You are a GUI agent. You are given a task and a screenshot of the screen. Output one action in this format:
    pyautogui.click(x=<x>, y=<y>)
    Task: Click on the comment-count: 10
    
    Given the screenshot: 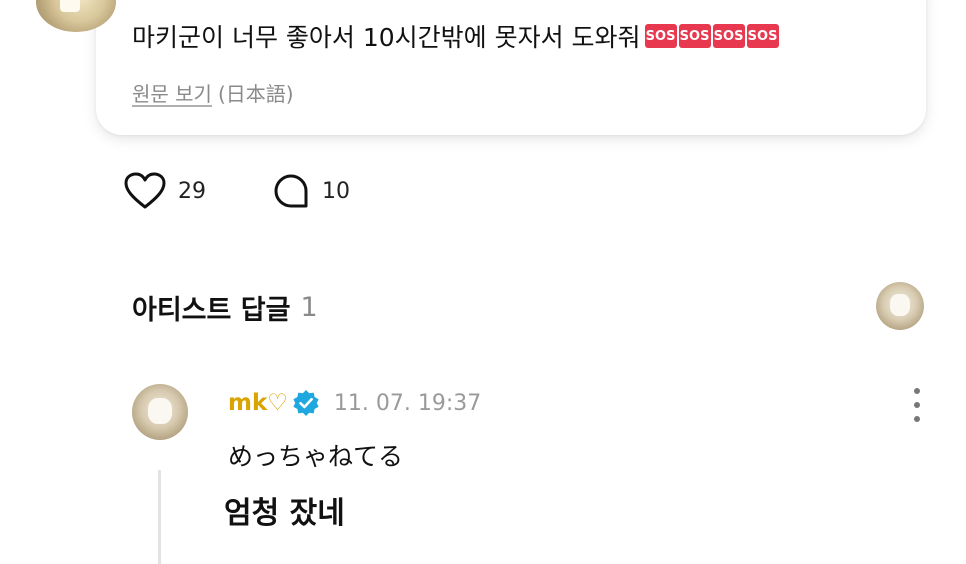 What is the action you would take?
    pyautogui.click(x=336, y=191)
    